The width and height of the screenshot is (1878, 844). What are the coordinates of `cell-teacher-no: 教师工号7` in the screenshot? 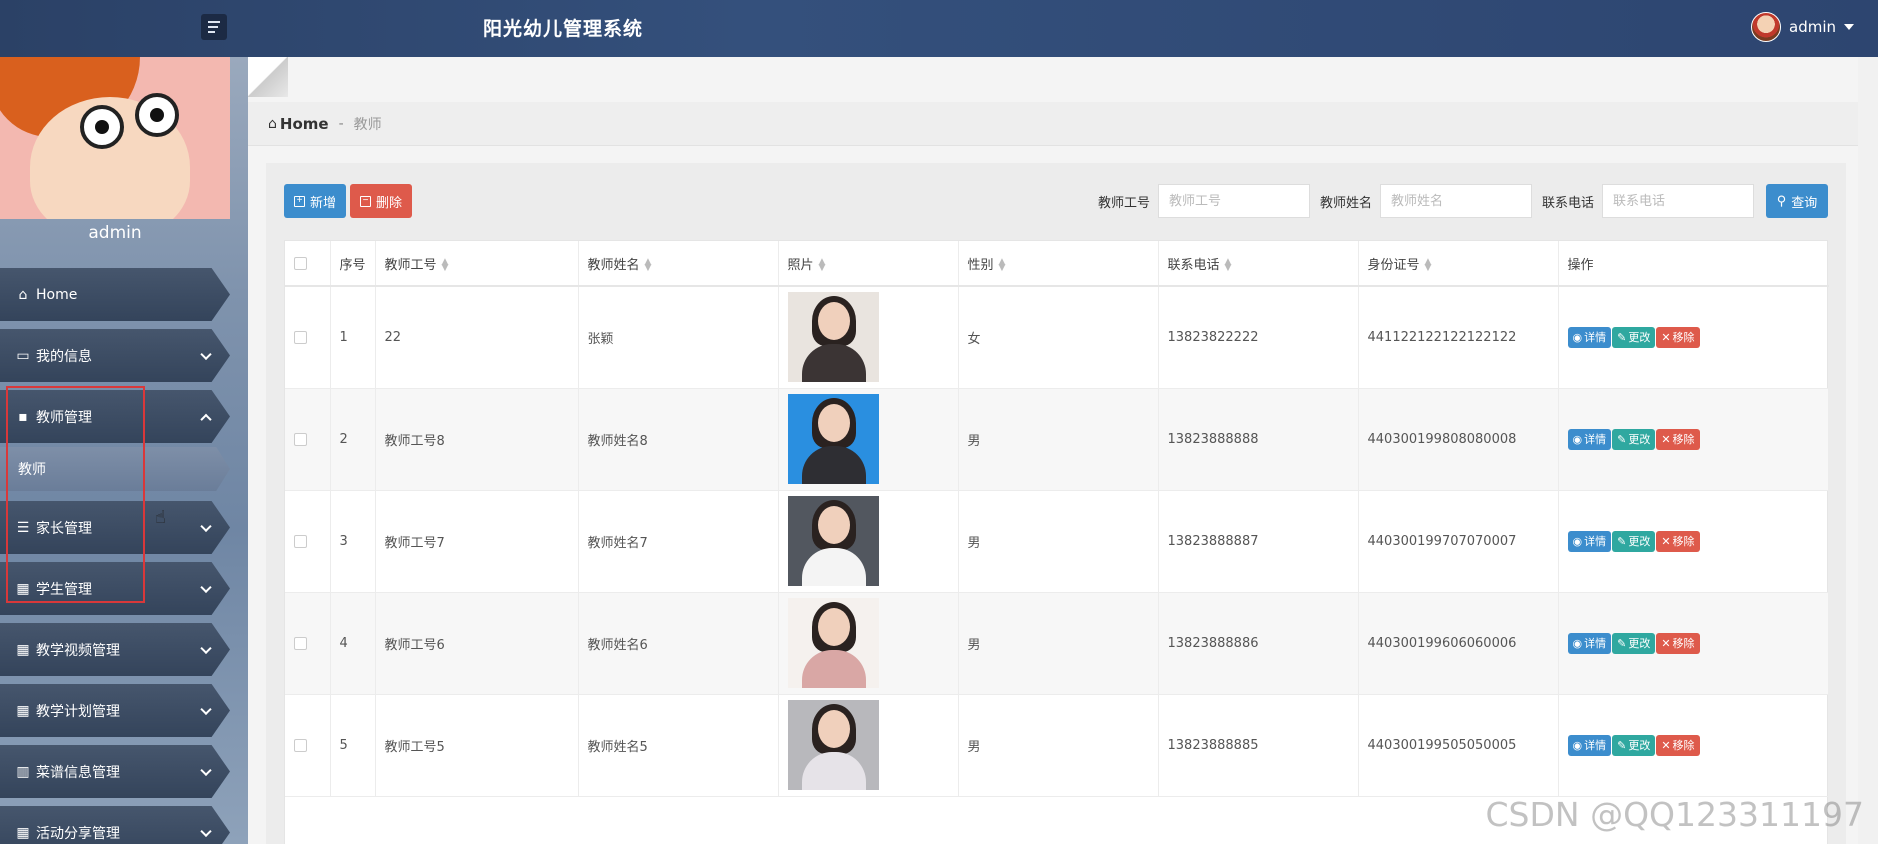 It's located at (477, 541).